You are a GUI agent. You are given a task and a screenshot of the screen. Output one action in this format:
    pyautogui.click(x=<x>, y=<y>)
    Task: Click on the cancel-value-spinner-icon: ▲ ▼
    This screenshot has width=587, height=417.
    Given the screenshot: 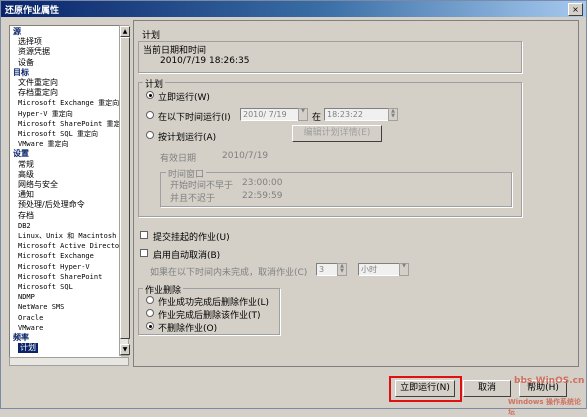 What is the action you would take?
    pyautogui.click(x=342, y=269)
    